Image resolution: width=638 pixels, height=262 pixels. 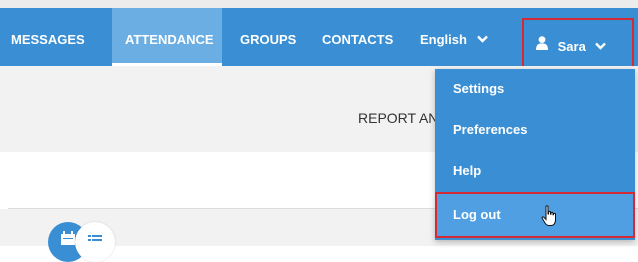 I want to click on user-menu-button: Sara, so click(x=578, y=44).